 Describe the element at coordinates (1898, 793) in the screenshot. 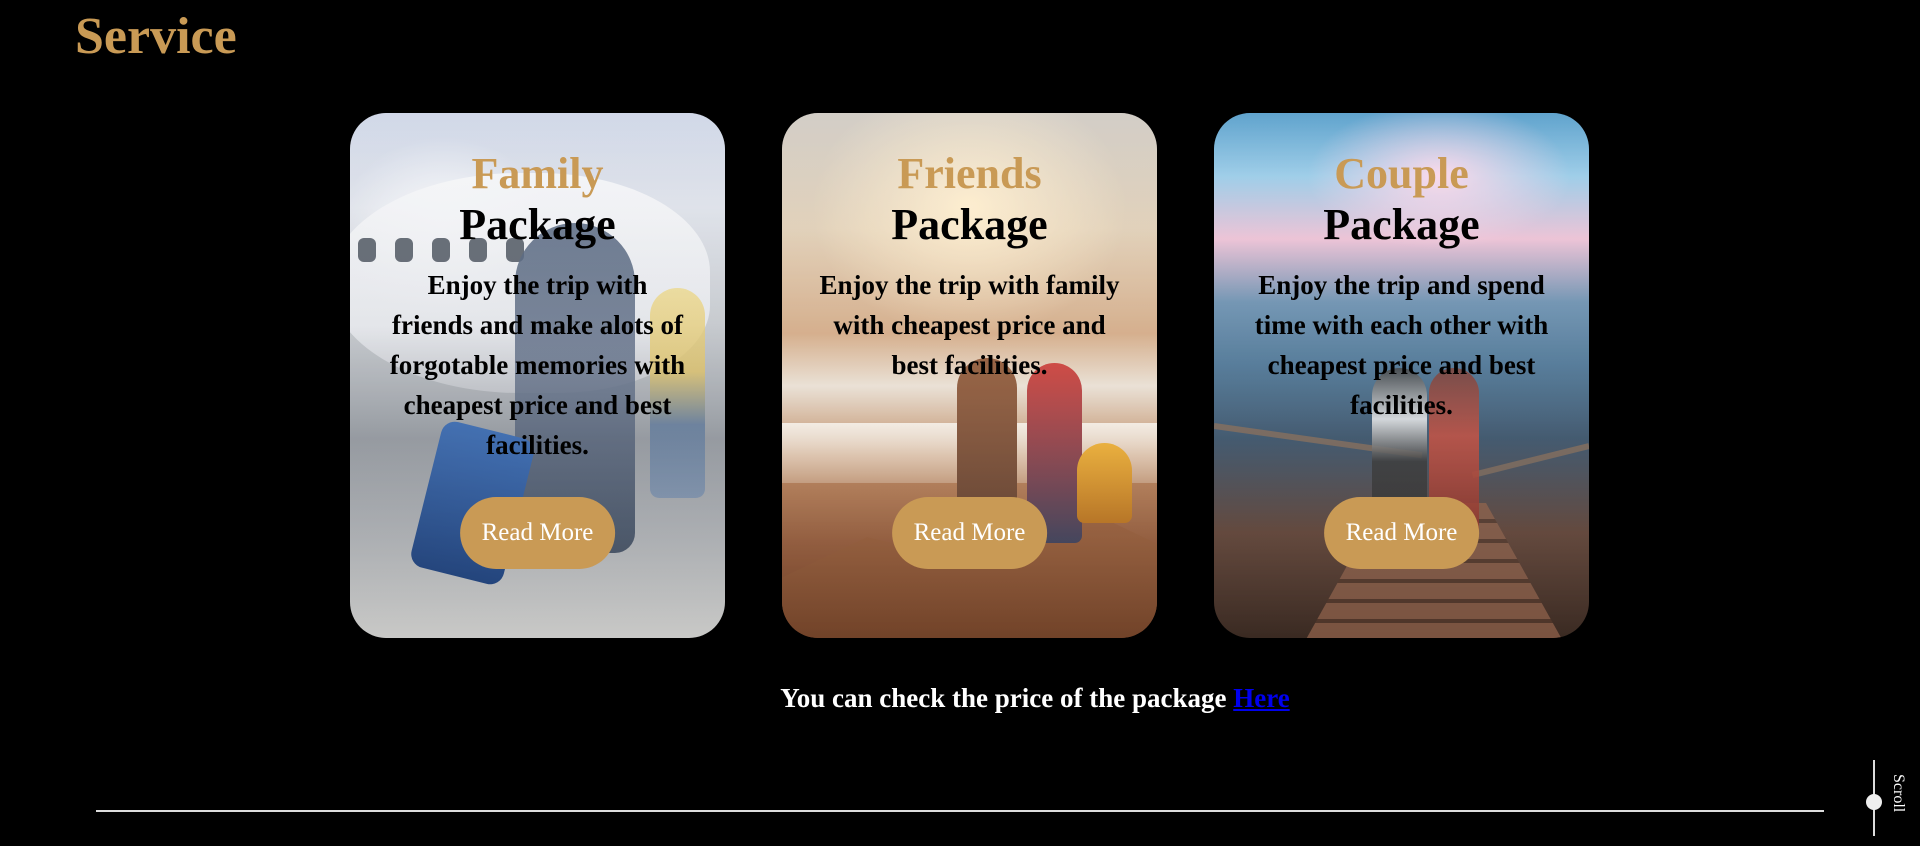

I see `scroll-label: Scroll` at that location.